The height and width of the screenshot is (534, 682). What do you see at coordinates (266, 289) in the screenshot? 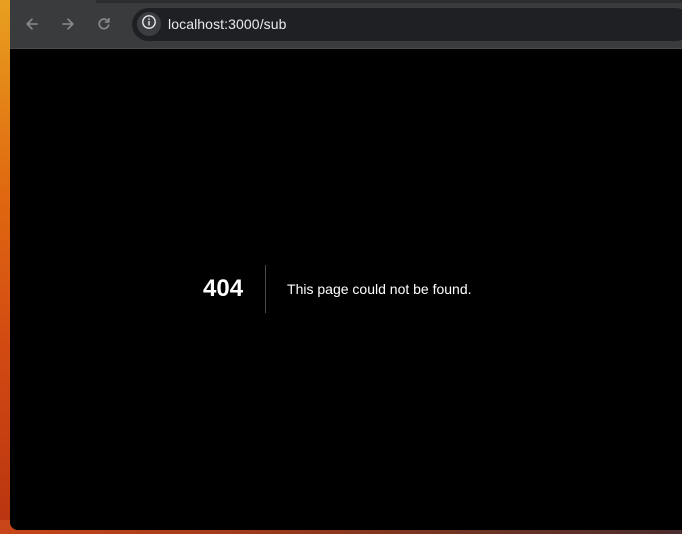
I see `divider` at bounding box center [266, 289].